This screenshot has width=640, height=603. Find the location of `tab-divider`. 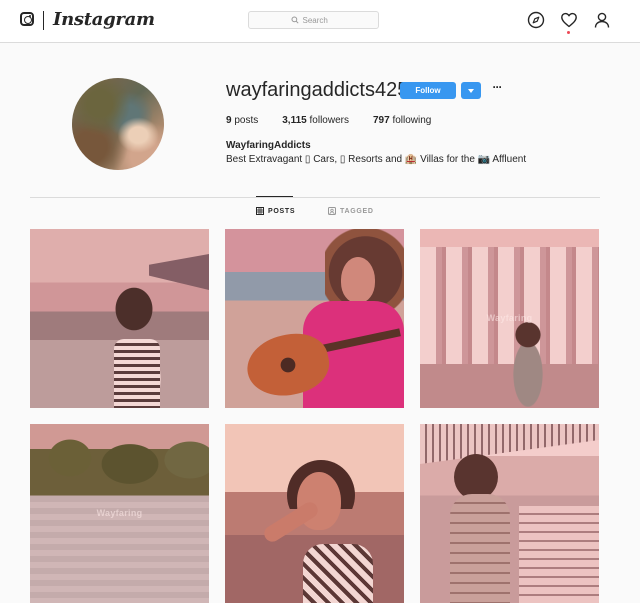

tab-divider is located at coordinates (315, 197).